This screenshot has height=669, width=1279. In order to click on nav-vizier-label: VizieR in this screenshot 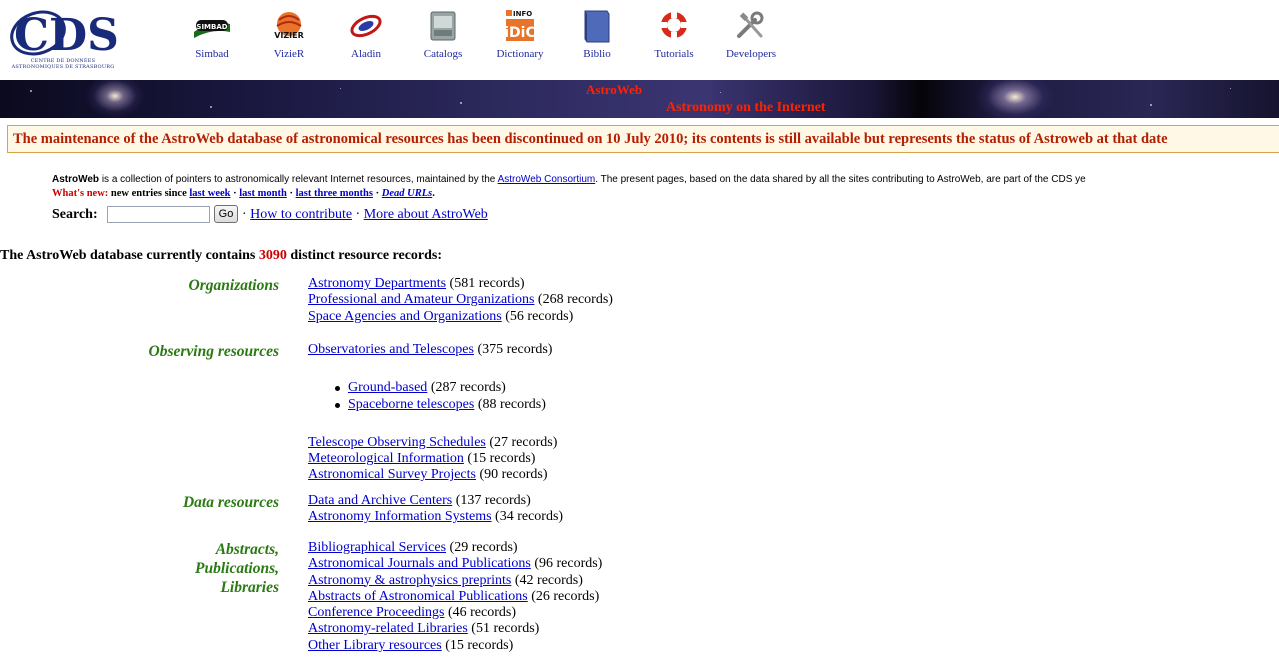, I will do `click(289, 54)`.